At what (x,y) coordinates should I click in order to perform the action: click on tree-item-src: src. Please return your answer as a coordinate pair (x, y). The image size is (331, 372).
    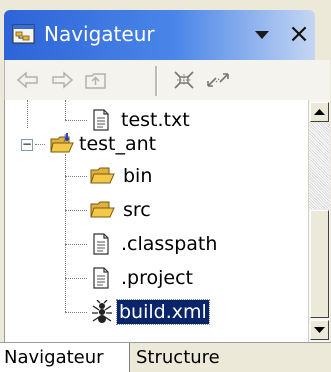
    Looking at the image, I should click on (155, 210).